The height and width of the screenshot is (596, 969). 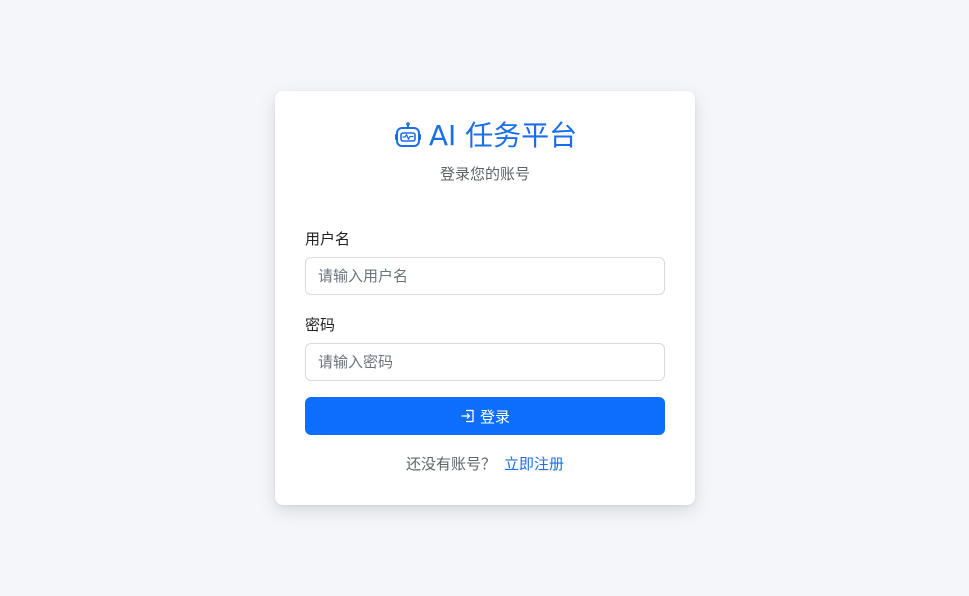 What do you see at coordinates (503, 135) in the screenshot?
I see `app-title: AI 任务平台` at bounding box center [503, 135].